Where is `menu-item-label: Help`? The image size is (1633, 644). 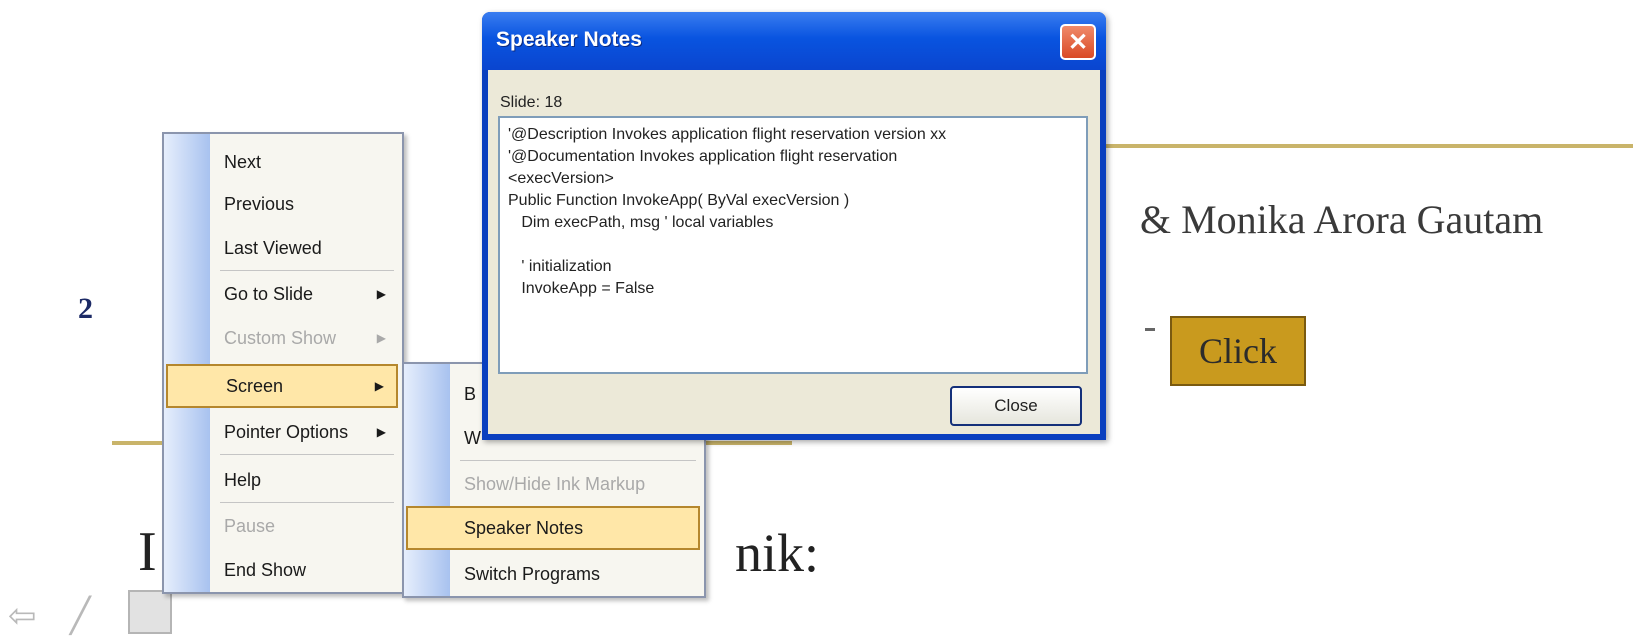 menu-item-label: Help is located at coordinates (243, 479).